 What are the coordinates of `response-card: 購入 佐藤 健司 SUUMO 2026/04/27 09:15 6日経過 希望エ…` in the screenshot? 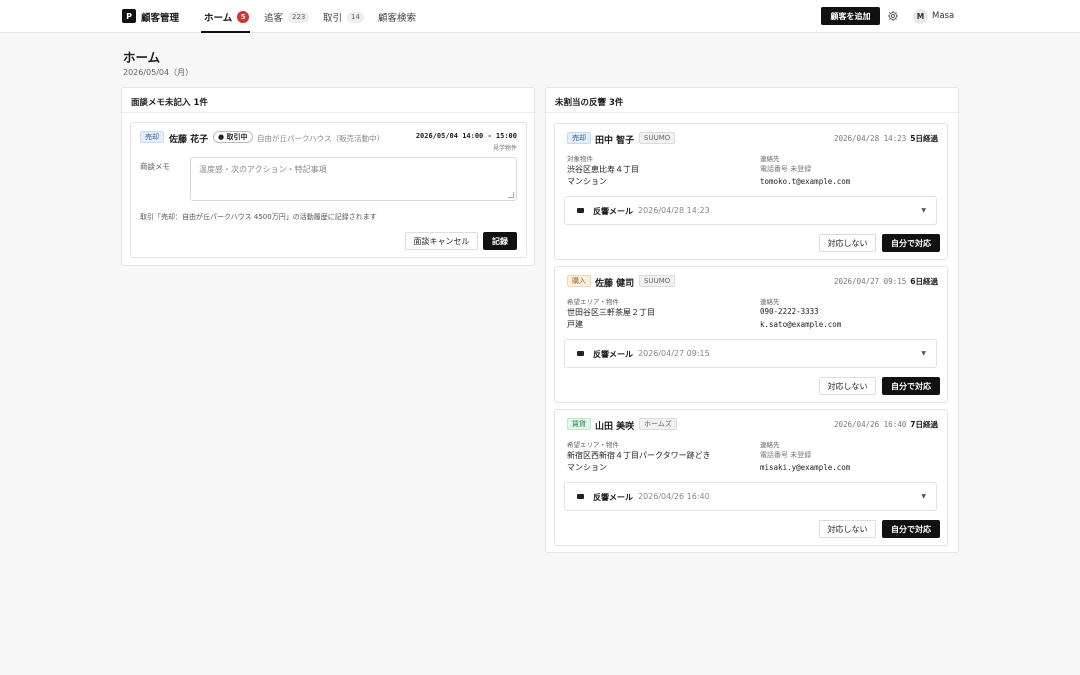 It's located at (751, 334).